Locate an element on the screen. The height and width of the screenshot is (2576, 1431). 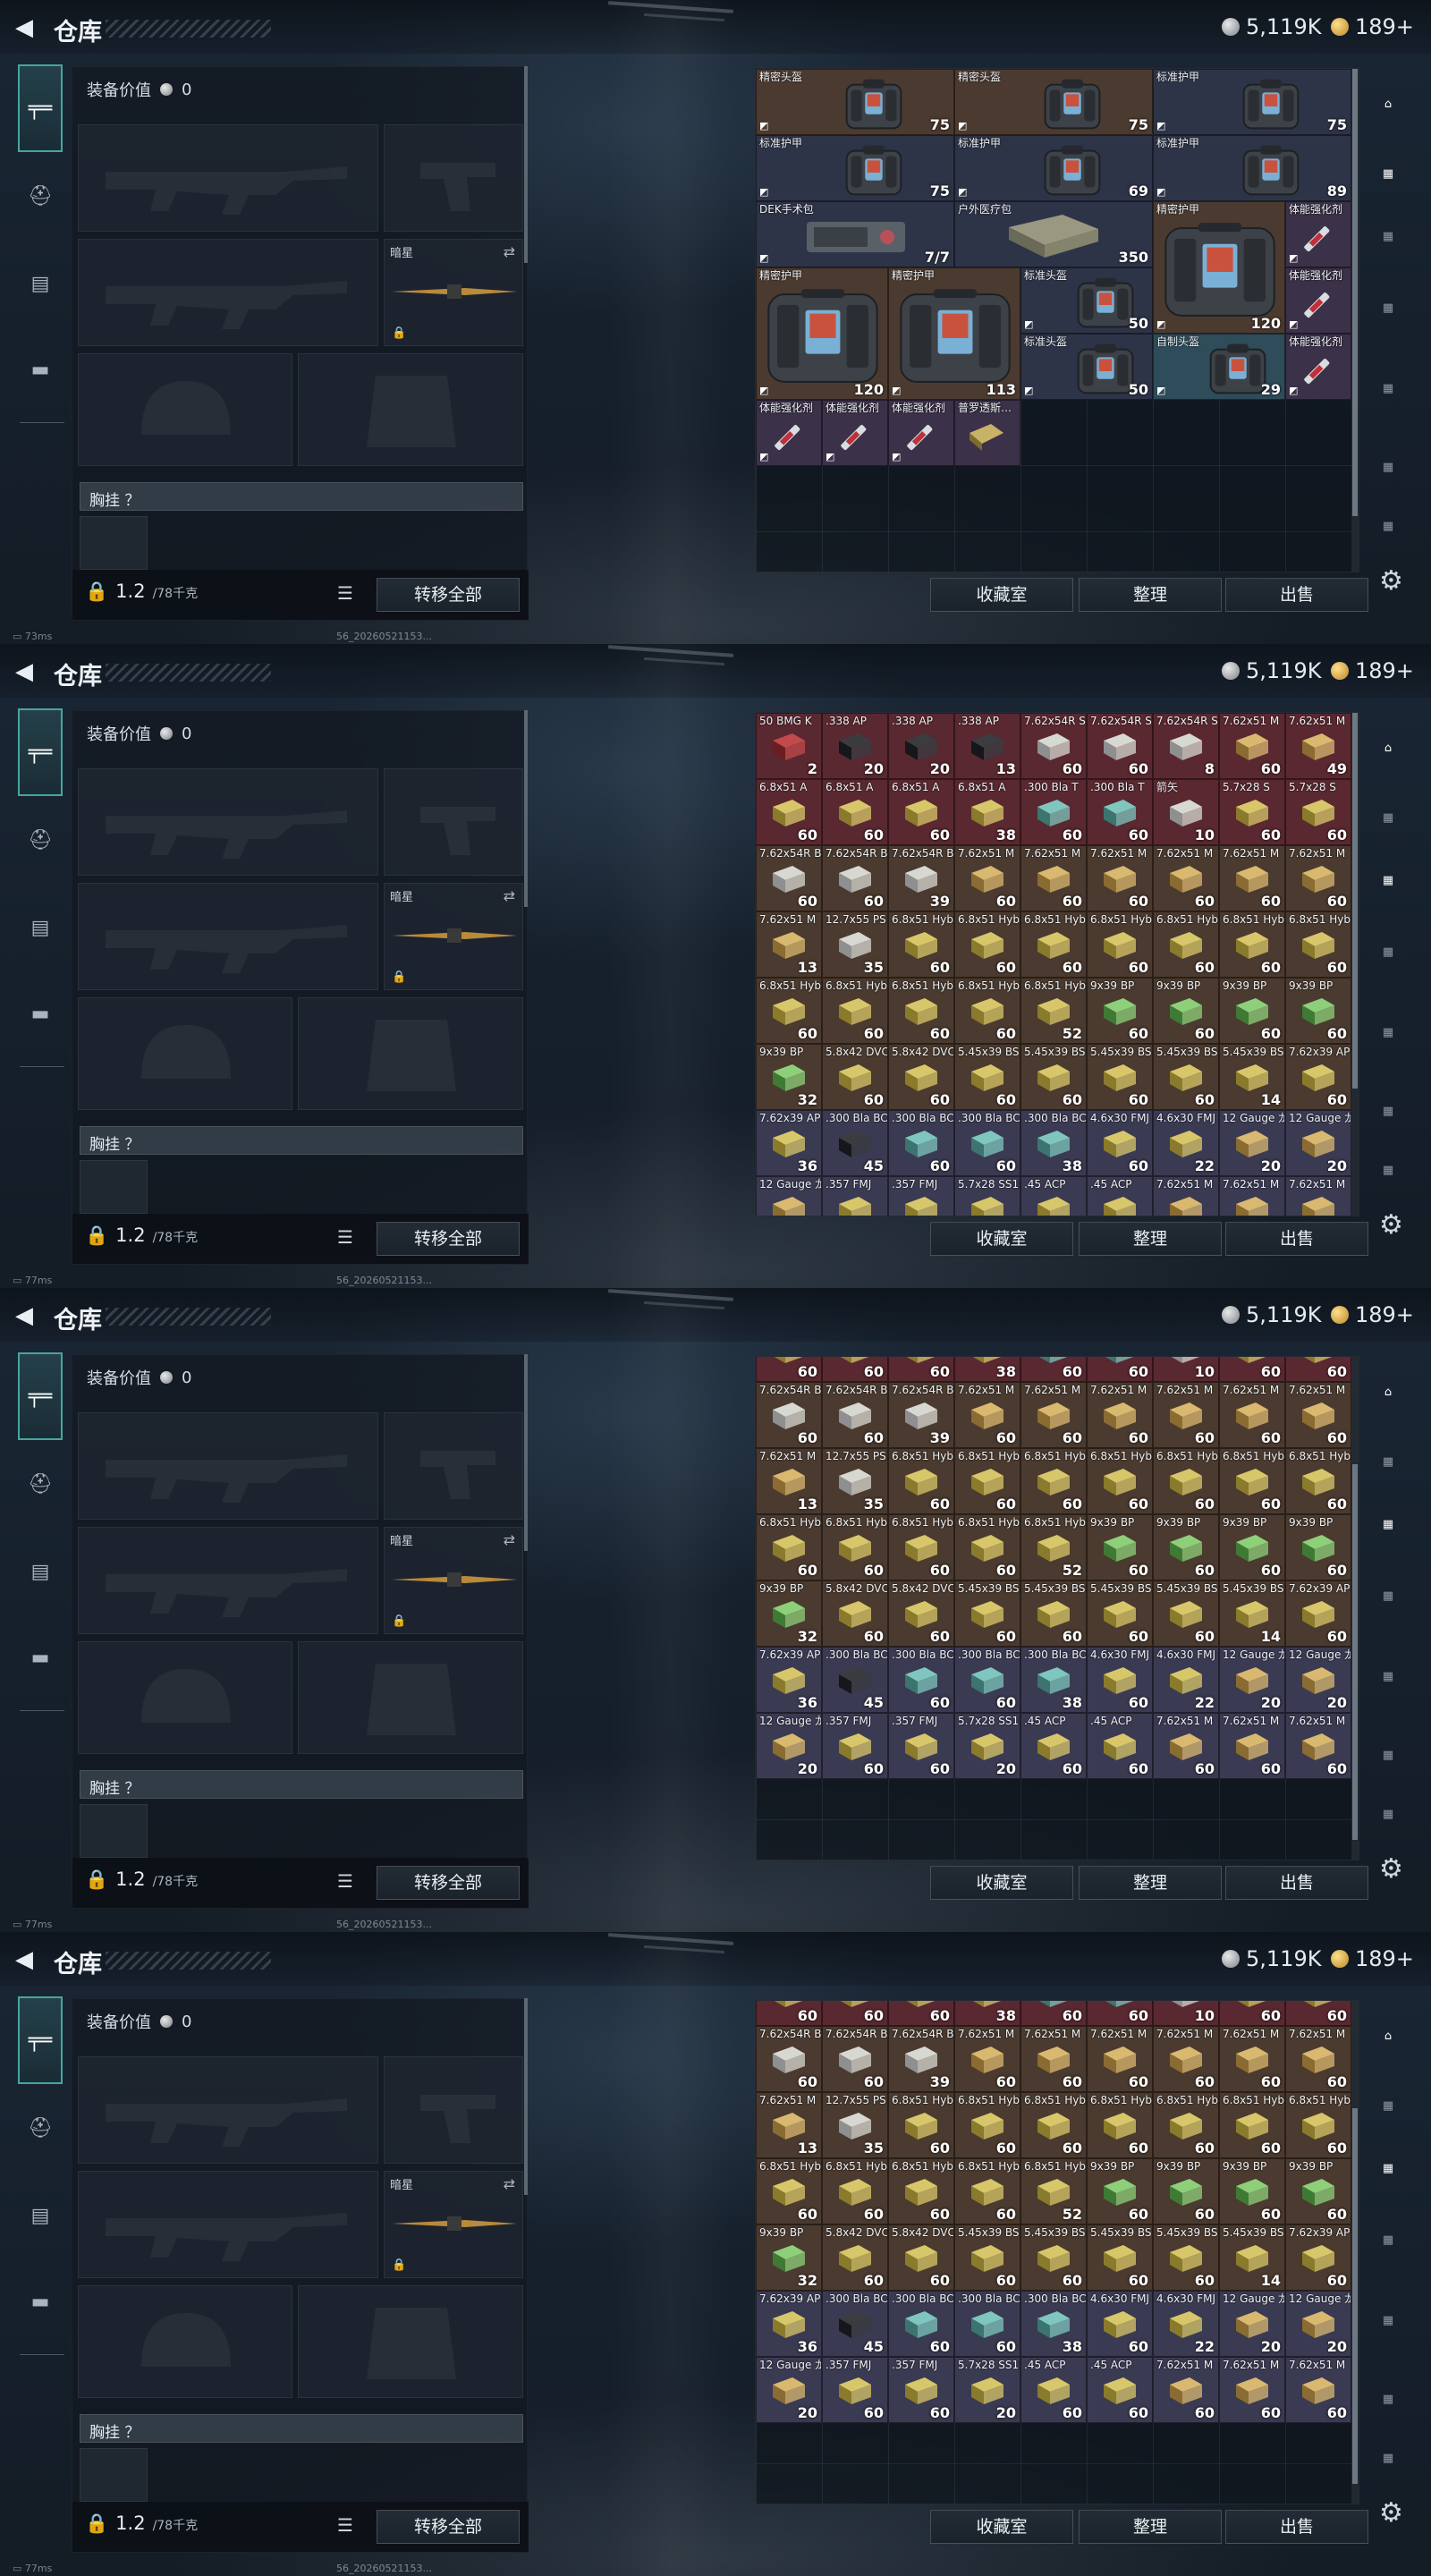
inventory-item: .300 Bla T 60 is located at coordinates (1120, 812).